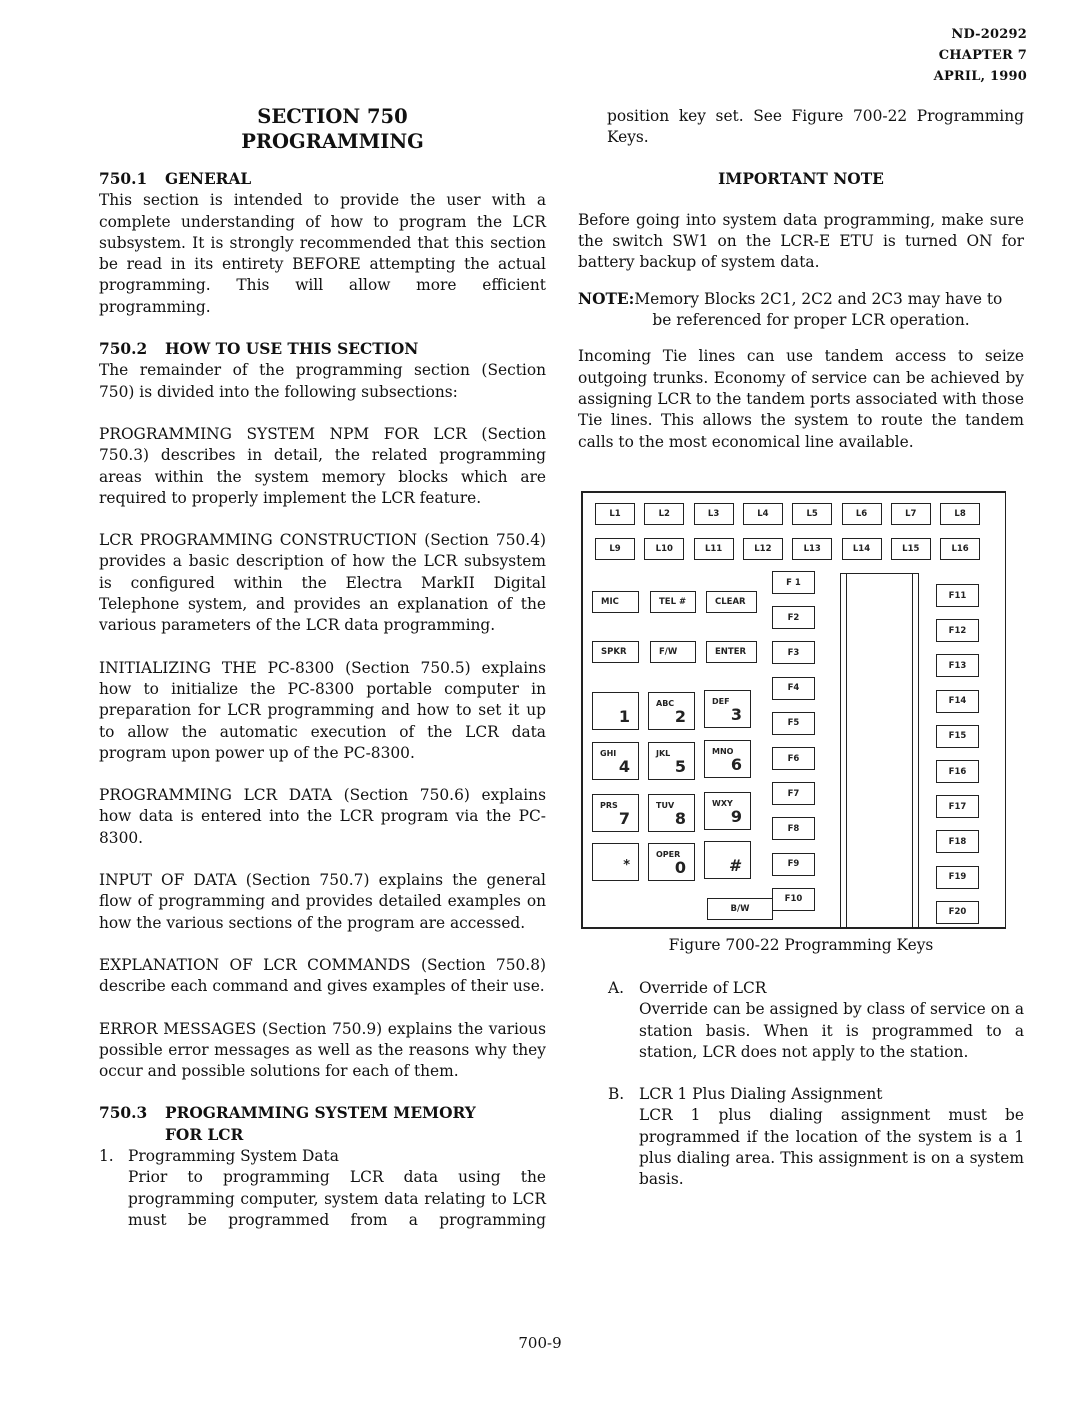  I want to click on function-key-f8-label: F8, so click(793, 828).